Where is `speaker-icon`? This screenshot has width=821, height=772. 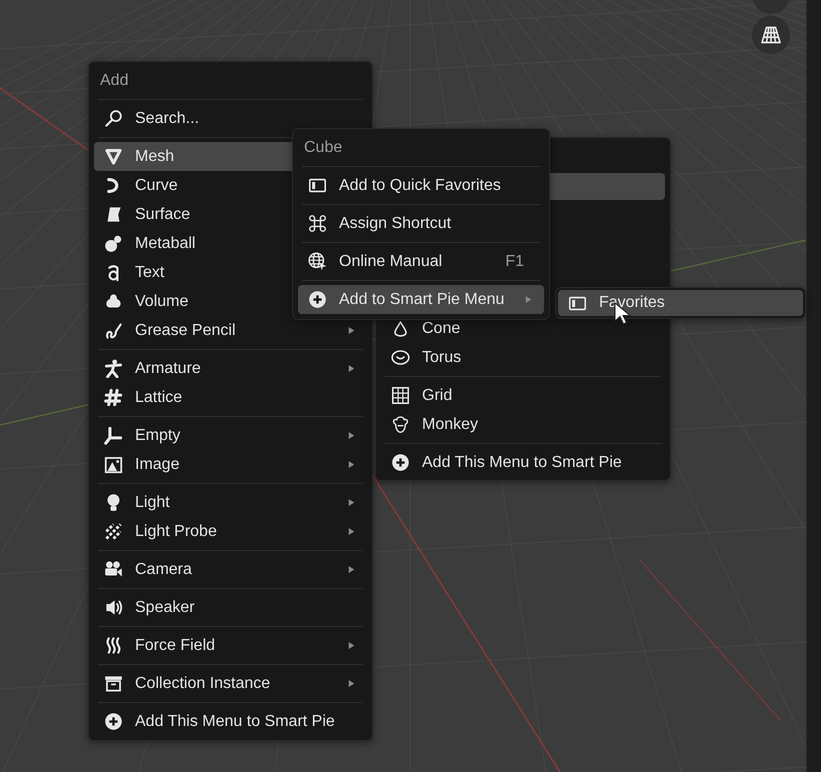
speaker-icon is located at coordinates (113, 607).